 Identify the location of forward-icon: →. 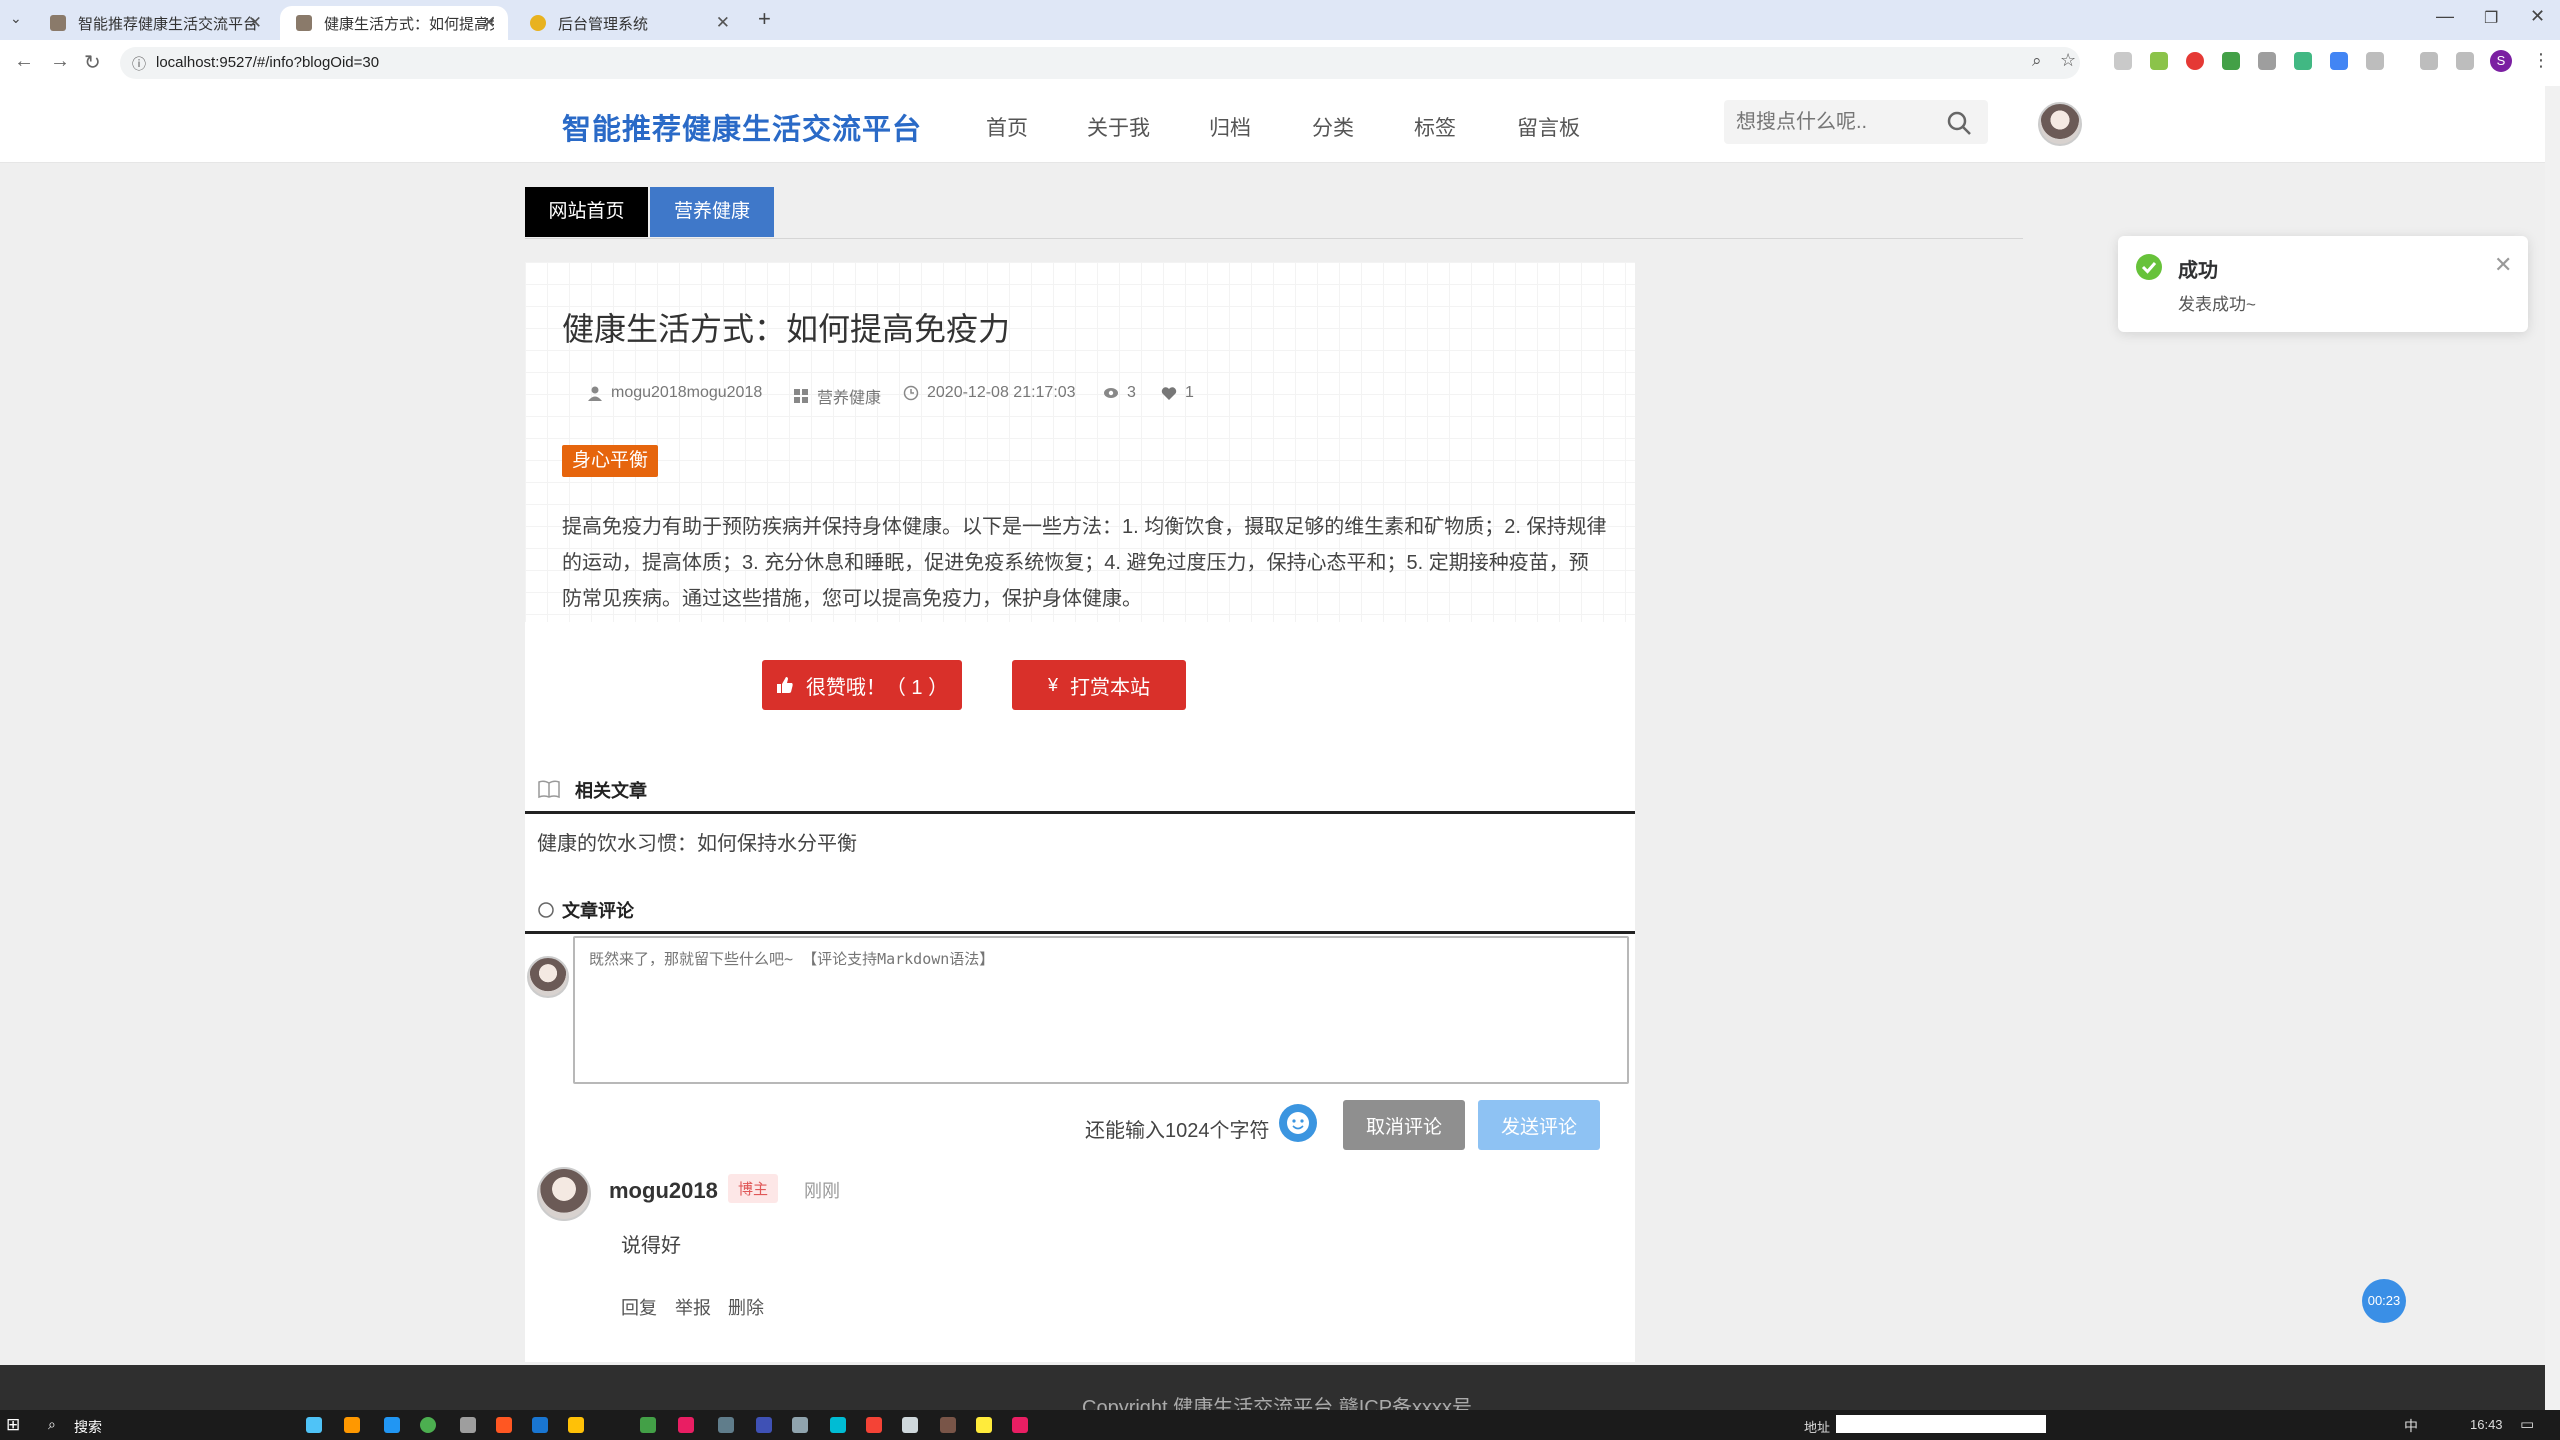
(60, 61).